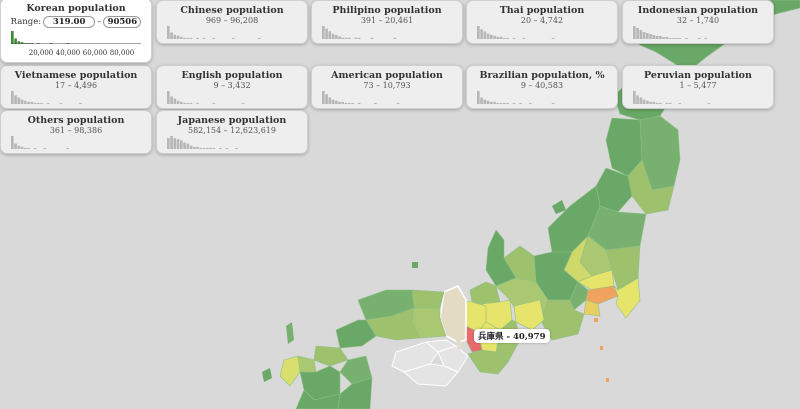 Image resolution: width=800 pixels, height=409 pixels. Describe the element at coordinates (290, 371) in the screenshot. I see `prefecture-nagasaki` at that location.